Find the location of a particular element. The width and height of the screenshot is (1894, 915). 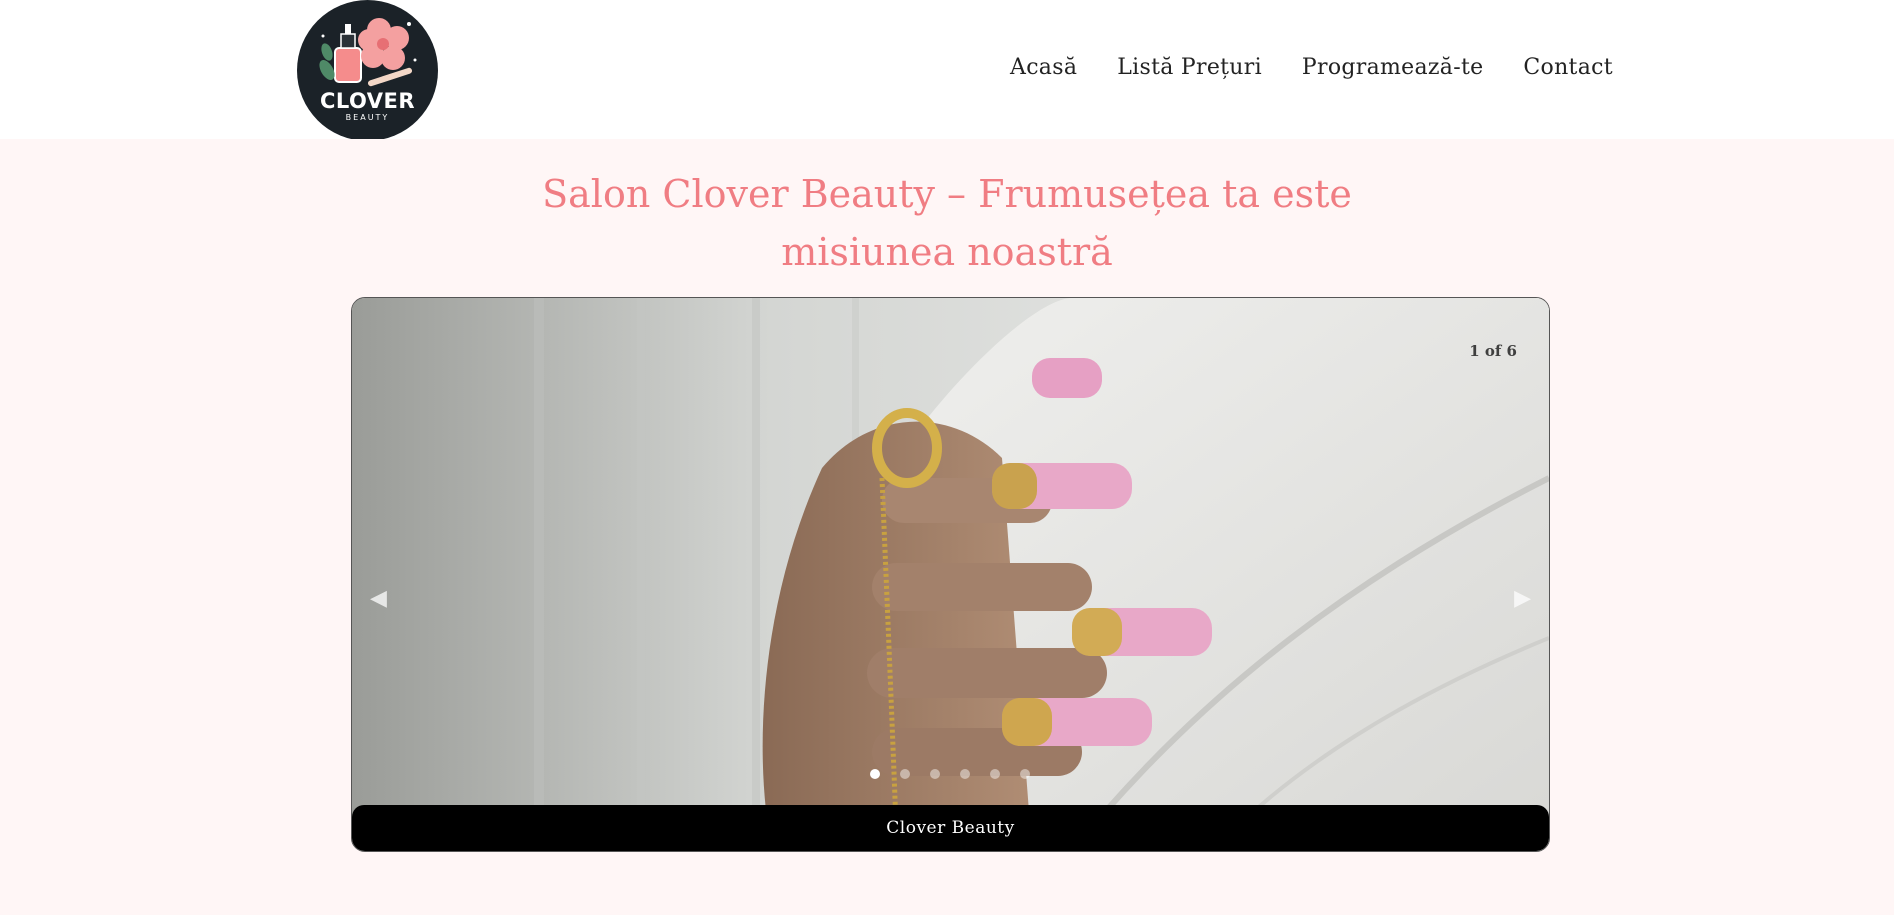

slide-caption: Clover Beauty is located at coordinates (950, 828).